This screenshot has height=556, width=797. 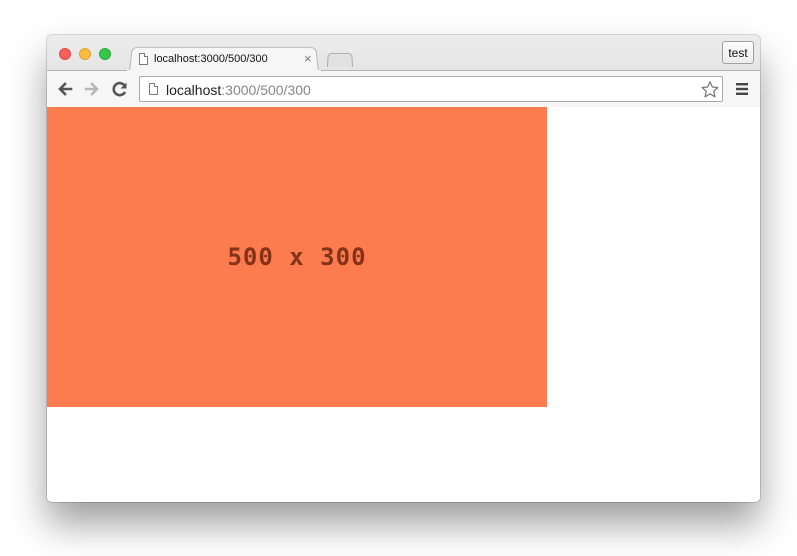 I want to click on url-path: :3000/500/300, so click(x=266, y=90).